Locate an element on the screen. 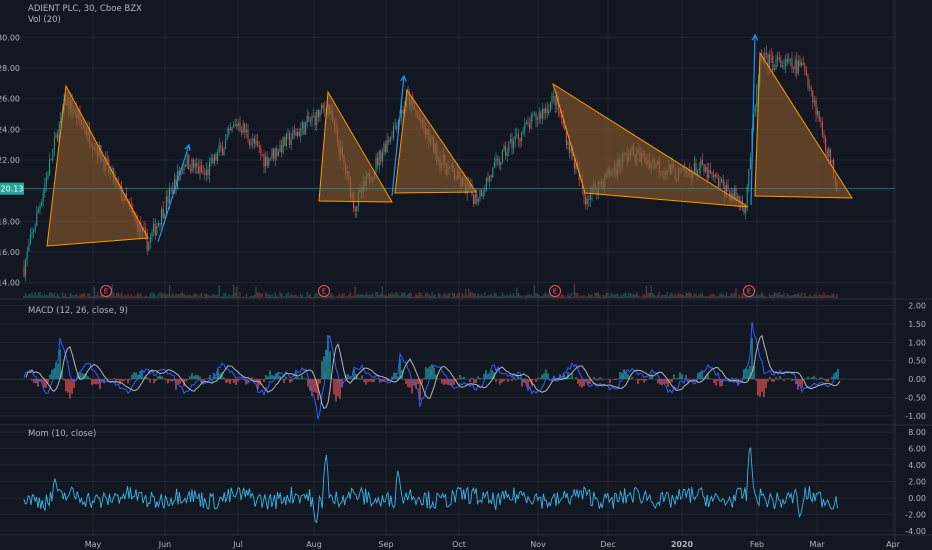 This screenshot has width=932, height=550. macd-legend: MACD (12, 26, close, 9) is located at coordinates (78, 311).